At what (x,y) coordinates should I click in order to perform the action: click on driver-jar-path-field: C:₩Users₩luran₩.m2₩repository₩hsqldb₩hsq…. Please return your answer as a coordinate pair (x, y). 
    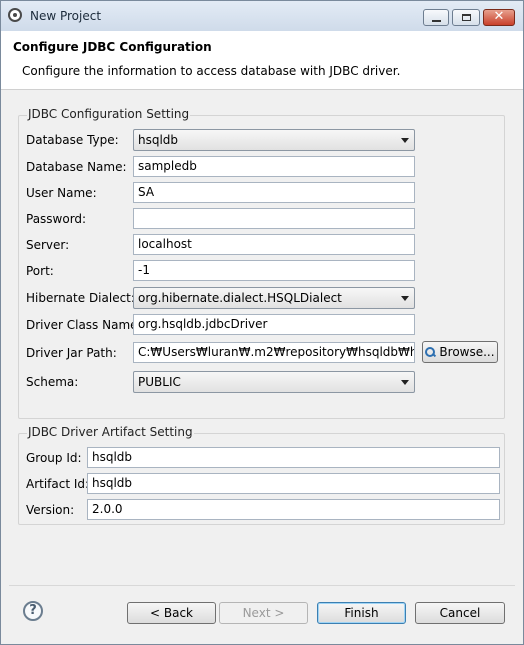
    Looking at the image, I should click on (274, 352).